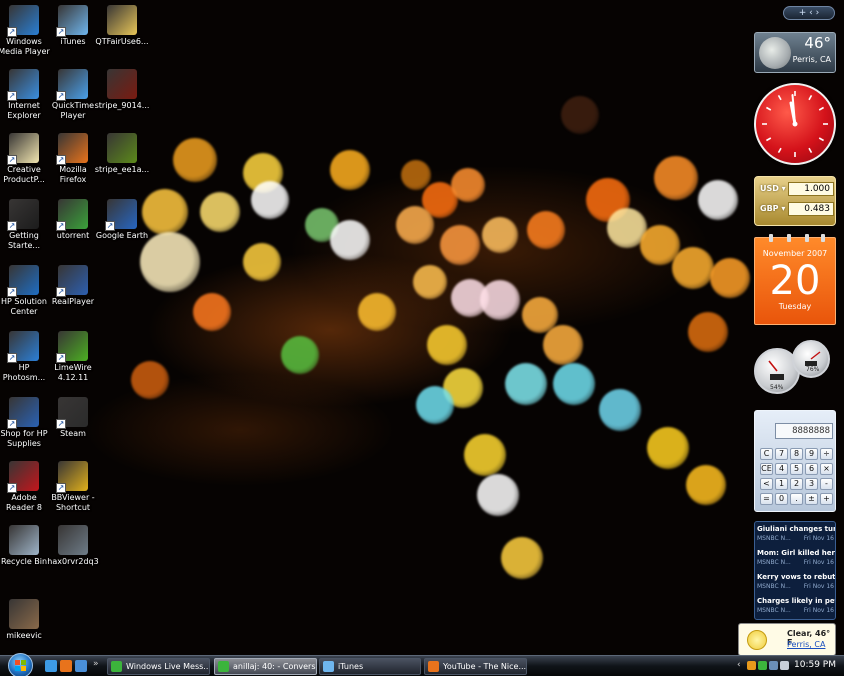 This screenshot has width=844, height=676. What do you see at coordinates (122, 228) in the screenshot?
I see `desktop-icon-gearth: ↗ Google Earth` at bounding box center [122, 228].